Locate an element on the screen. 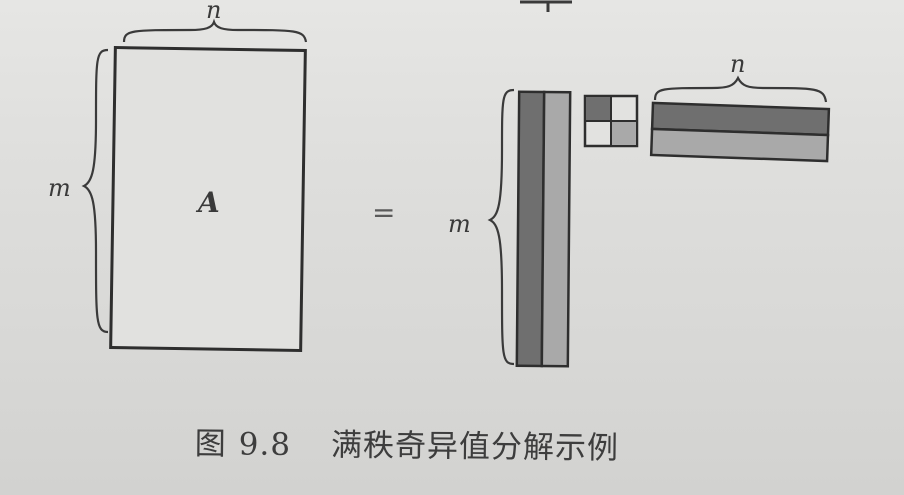 The width and height of the screenshot is (904, 495). left-brace-m is located at coordinates (95, 191).